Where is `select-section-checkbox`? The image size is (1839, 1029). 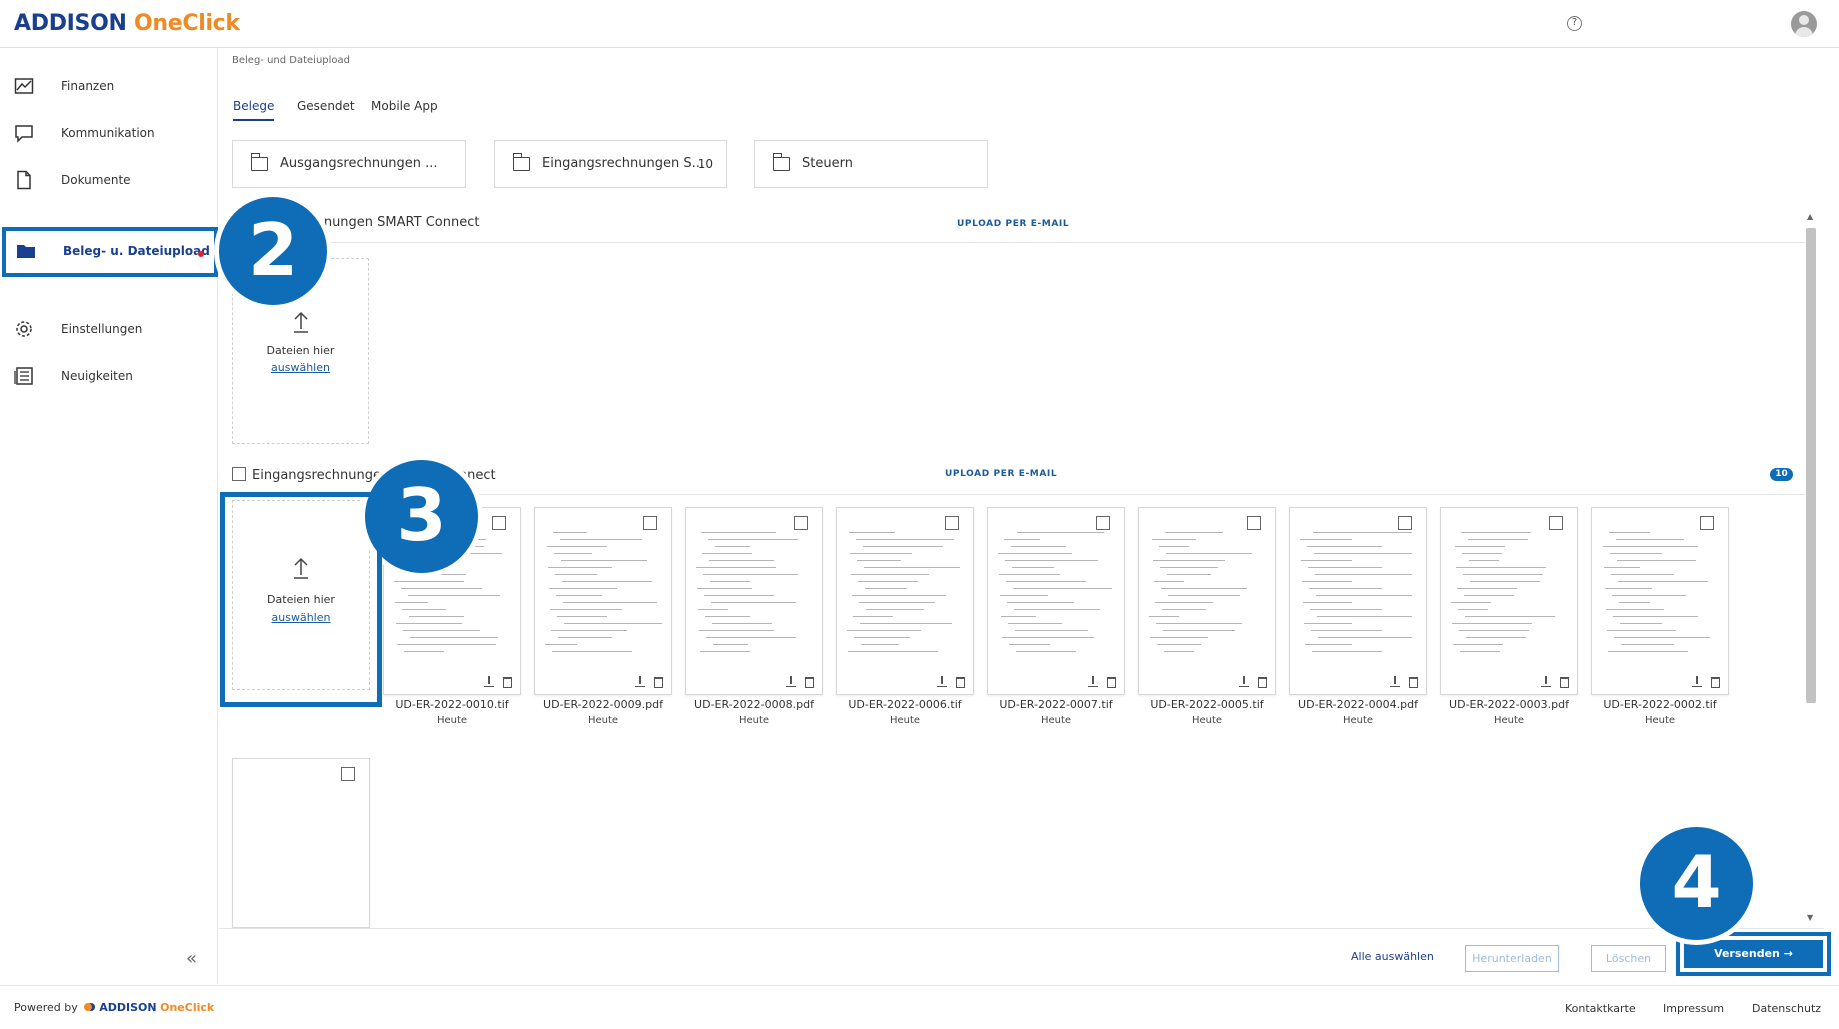
select-section-checkbox is located at coordinates (239, 474).